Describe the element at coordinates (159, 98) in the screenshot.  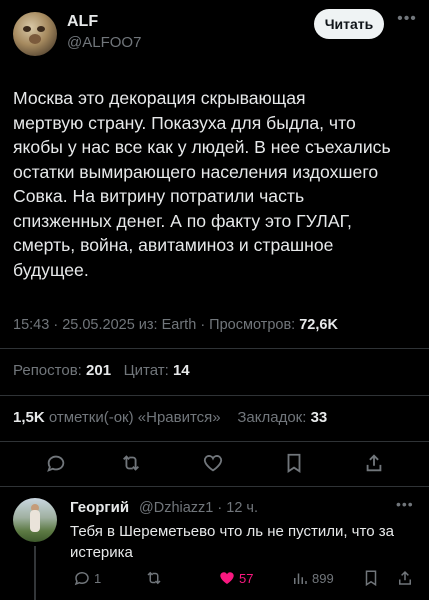
I see `tweet-text-line: Москва это декорация скрывающая` at that location.